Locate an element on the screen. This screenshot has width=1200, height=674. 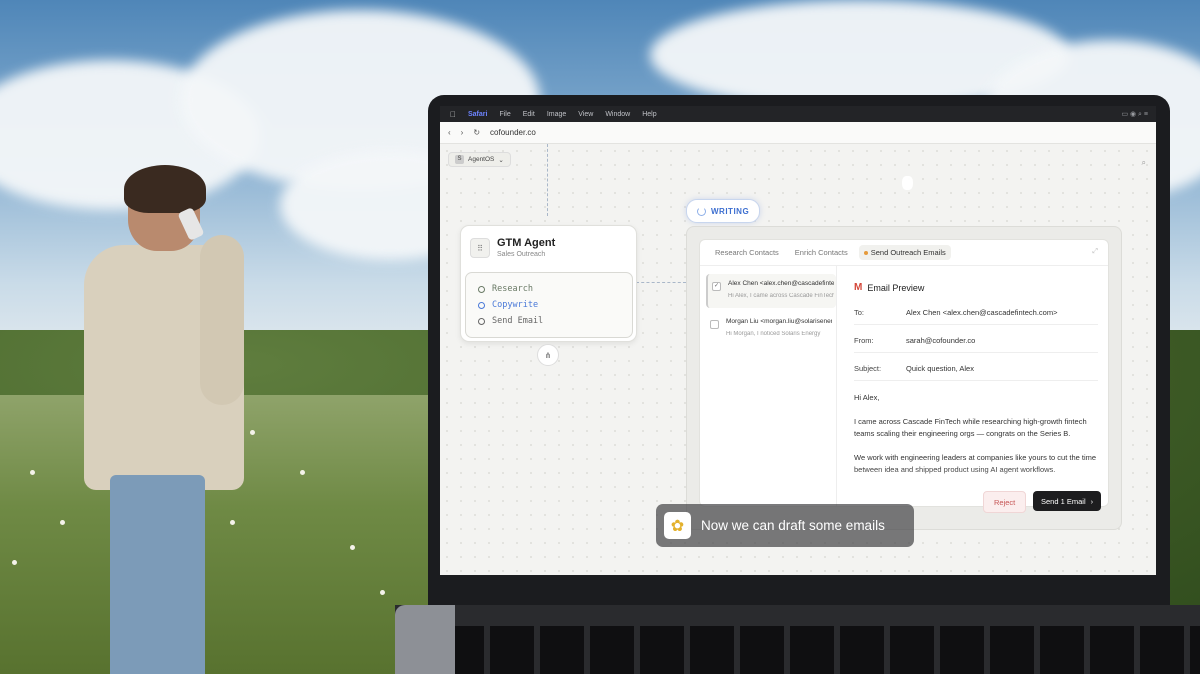
step-research: Research is located at coordinates (505, 289).